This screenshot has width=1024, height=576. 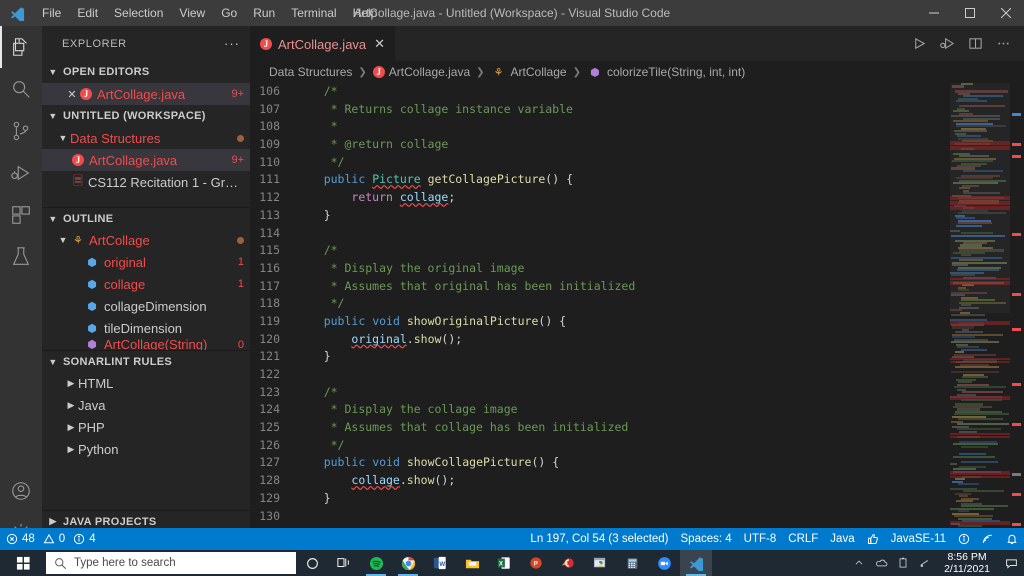 I want to click on taskbar-chrome, so click(x=408, y=563).